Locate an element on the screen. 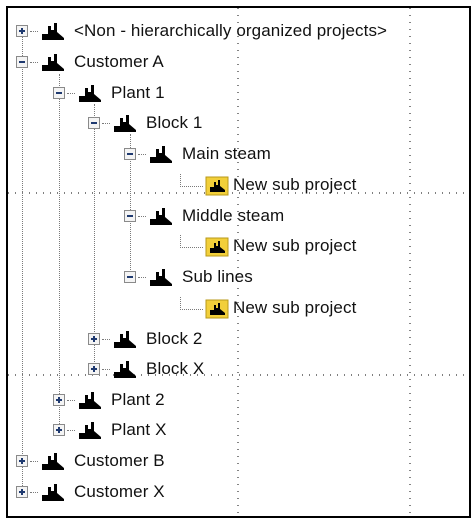 The image size is (475, 524). tree-node-label: Customer X is located at coordinates (119, 491).